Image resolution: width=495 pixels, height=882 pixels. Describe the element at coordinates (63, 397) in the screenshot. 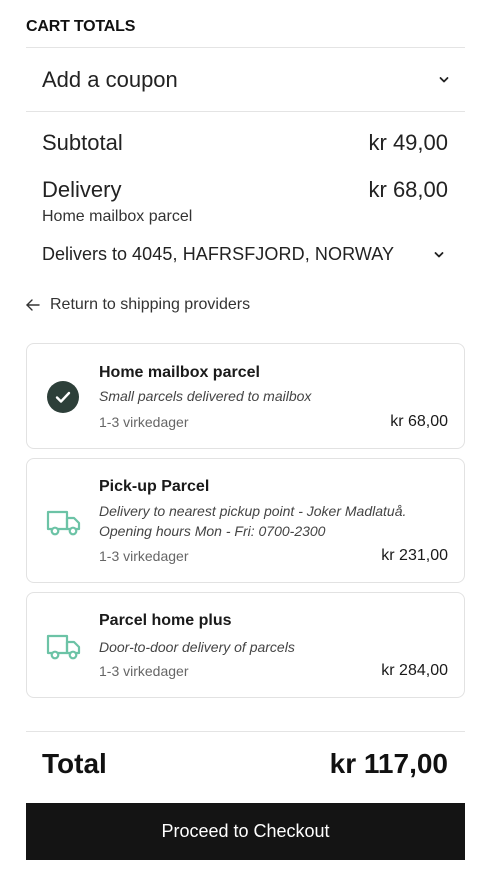

I see `check-circle-icon` at that location.